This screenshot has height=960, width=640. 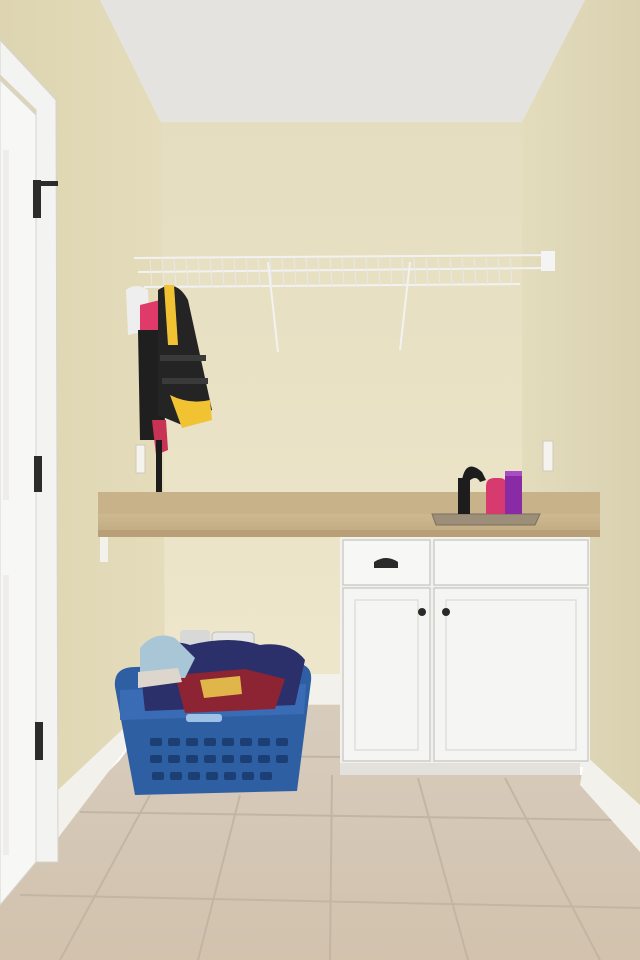 I want to click on door-stop-icon, so click(x=48, y=183).